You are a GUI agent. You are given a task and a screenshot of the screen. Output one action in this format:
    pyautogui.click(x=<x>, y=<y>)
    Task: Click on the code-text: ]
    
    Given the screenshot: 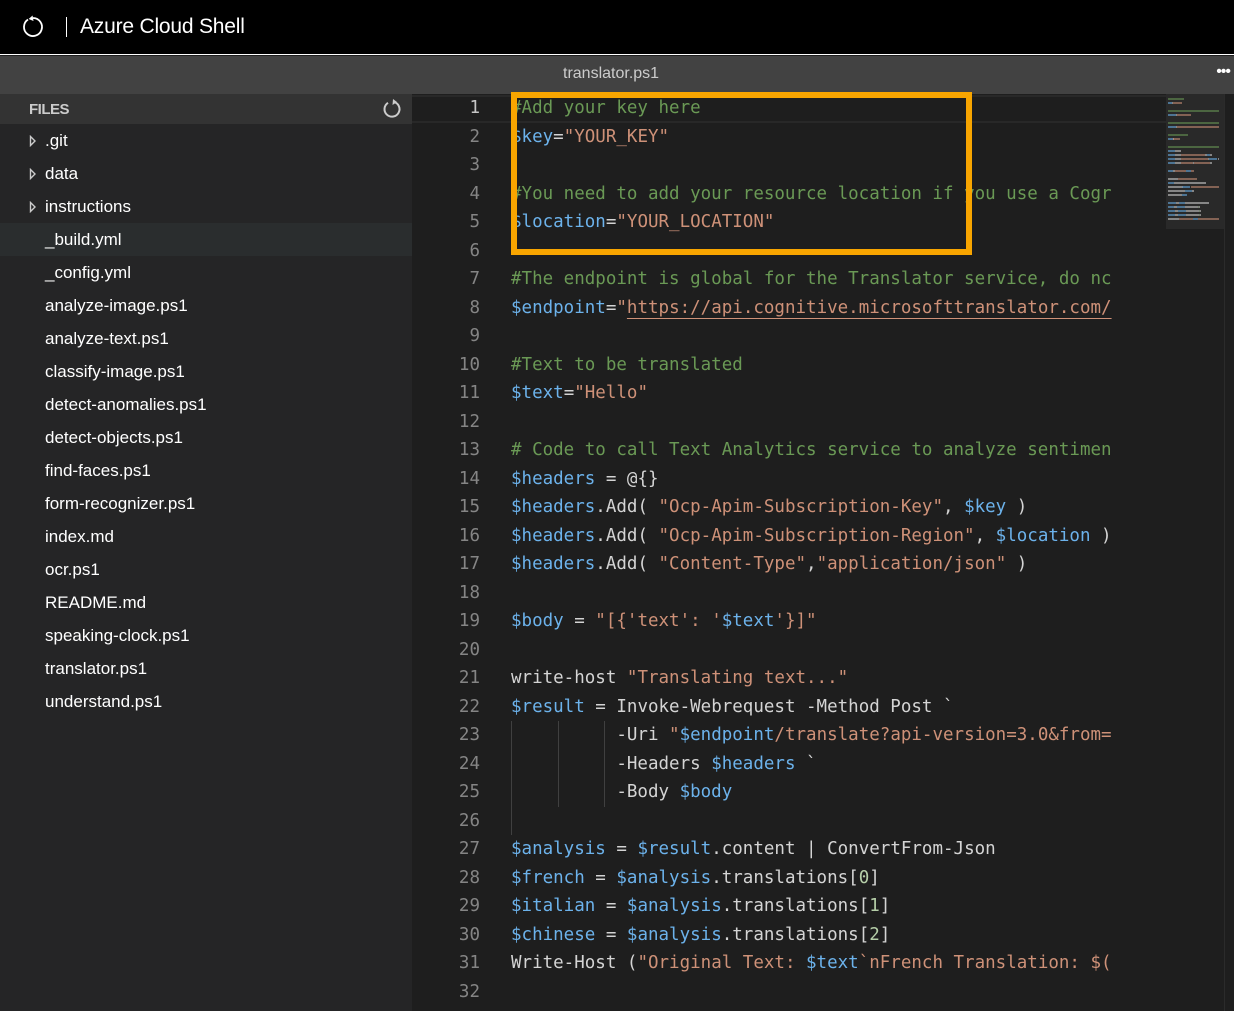 What is the action you would take?
    pyautogui.click(x=874, y=877)
    